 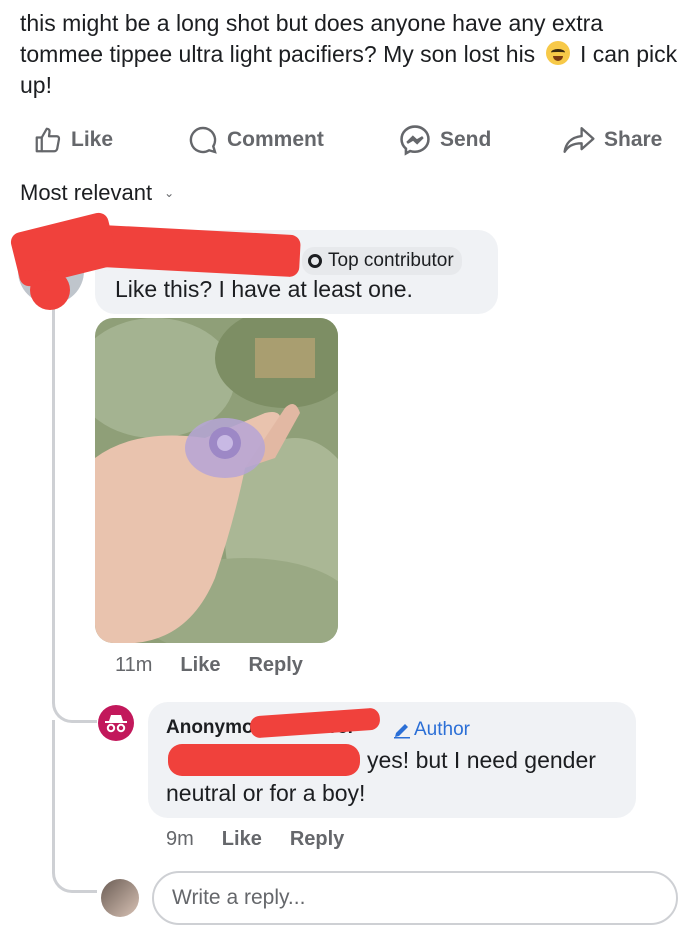 I want to click on pacifier-photo, so click(x=216, y=480).